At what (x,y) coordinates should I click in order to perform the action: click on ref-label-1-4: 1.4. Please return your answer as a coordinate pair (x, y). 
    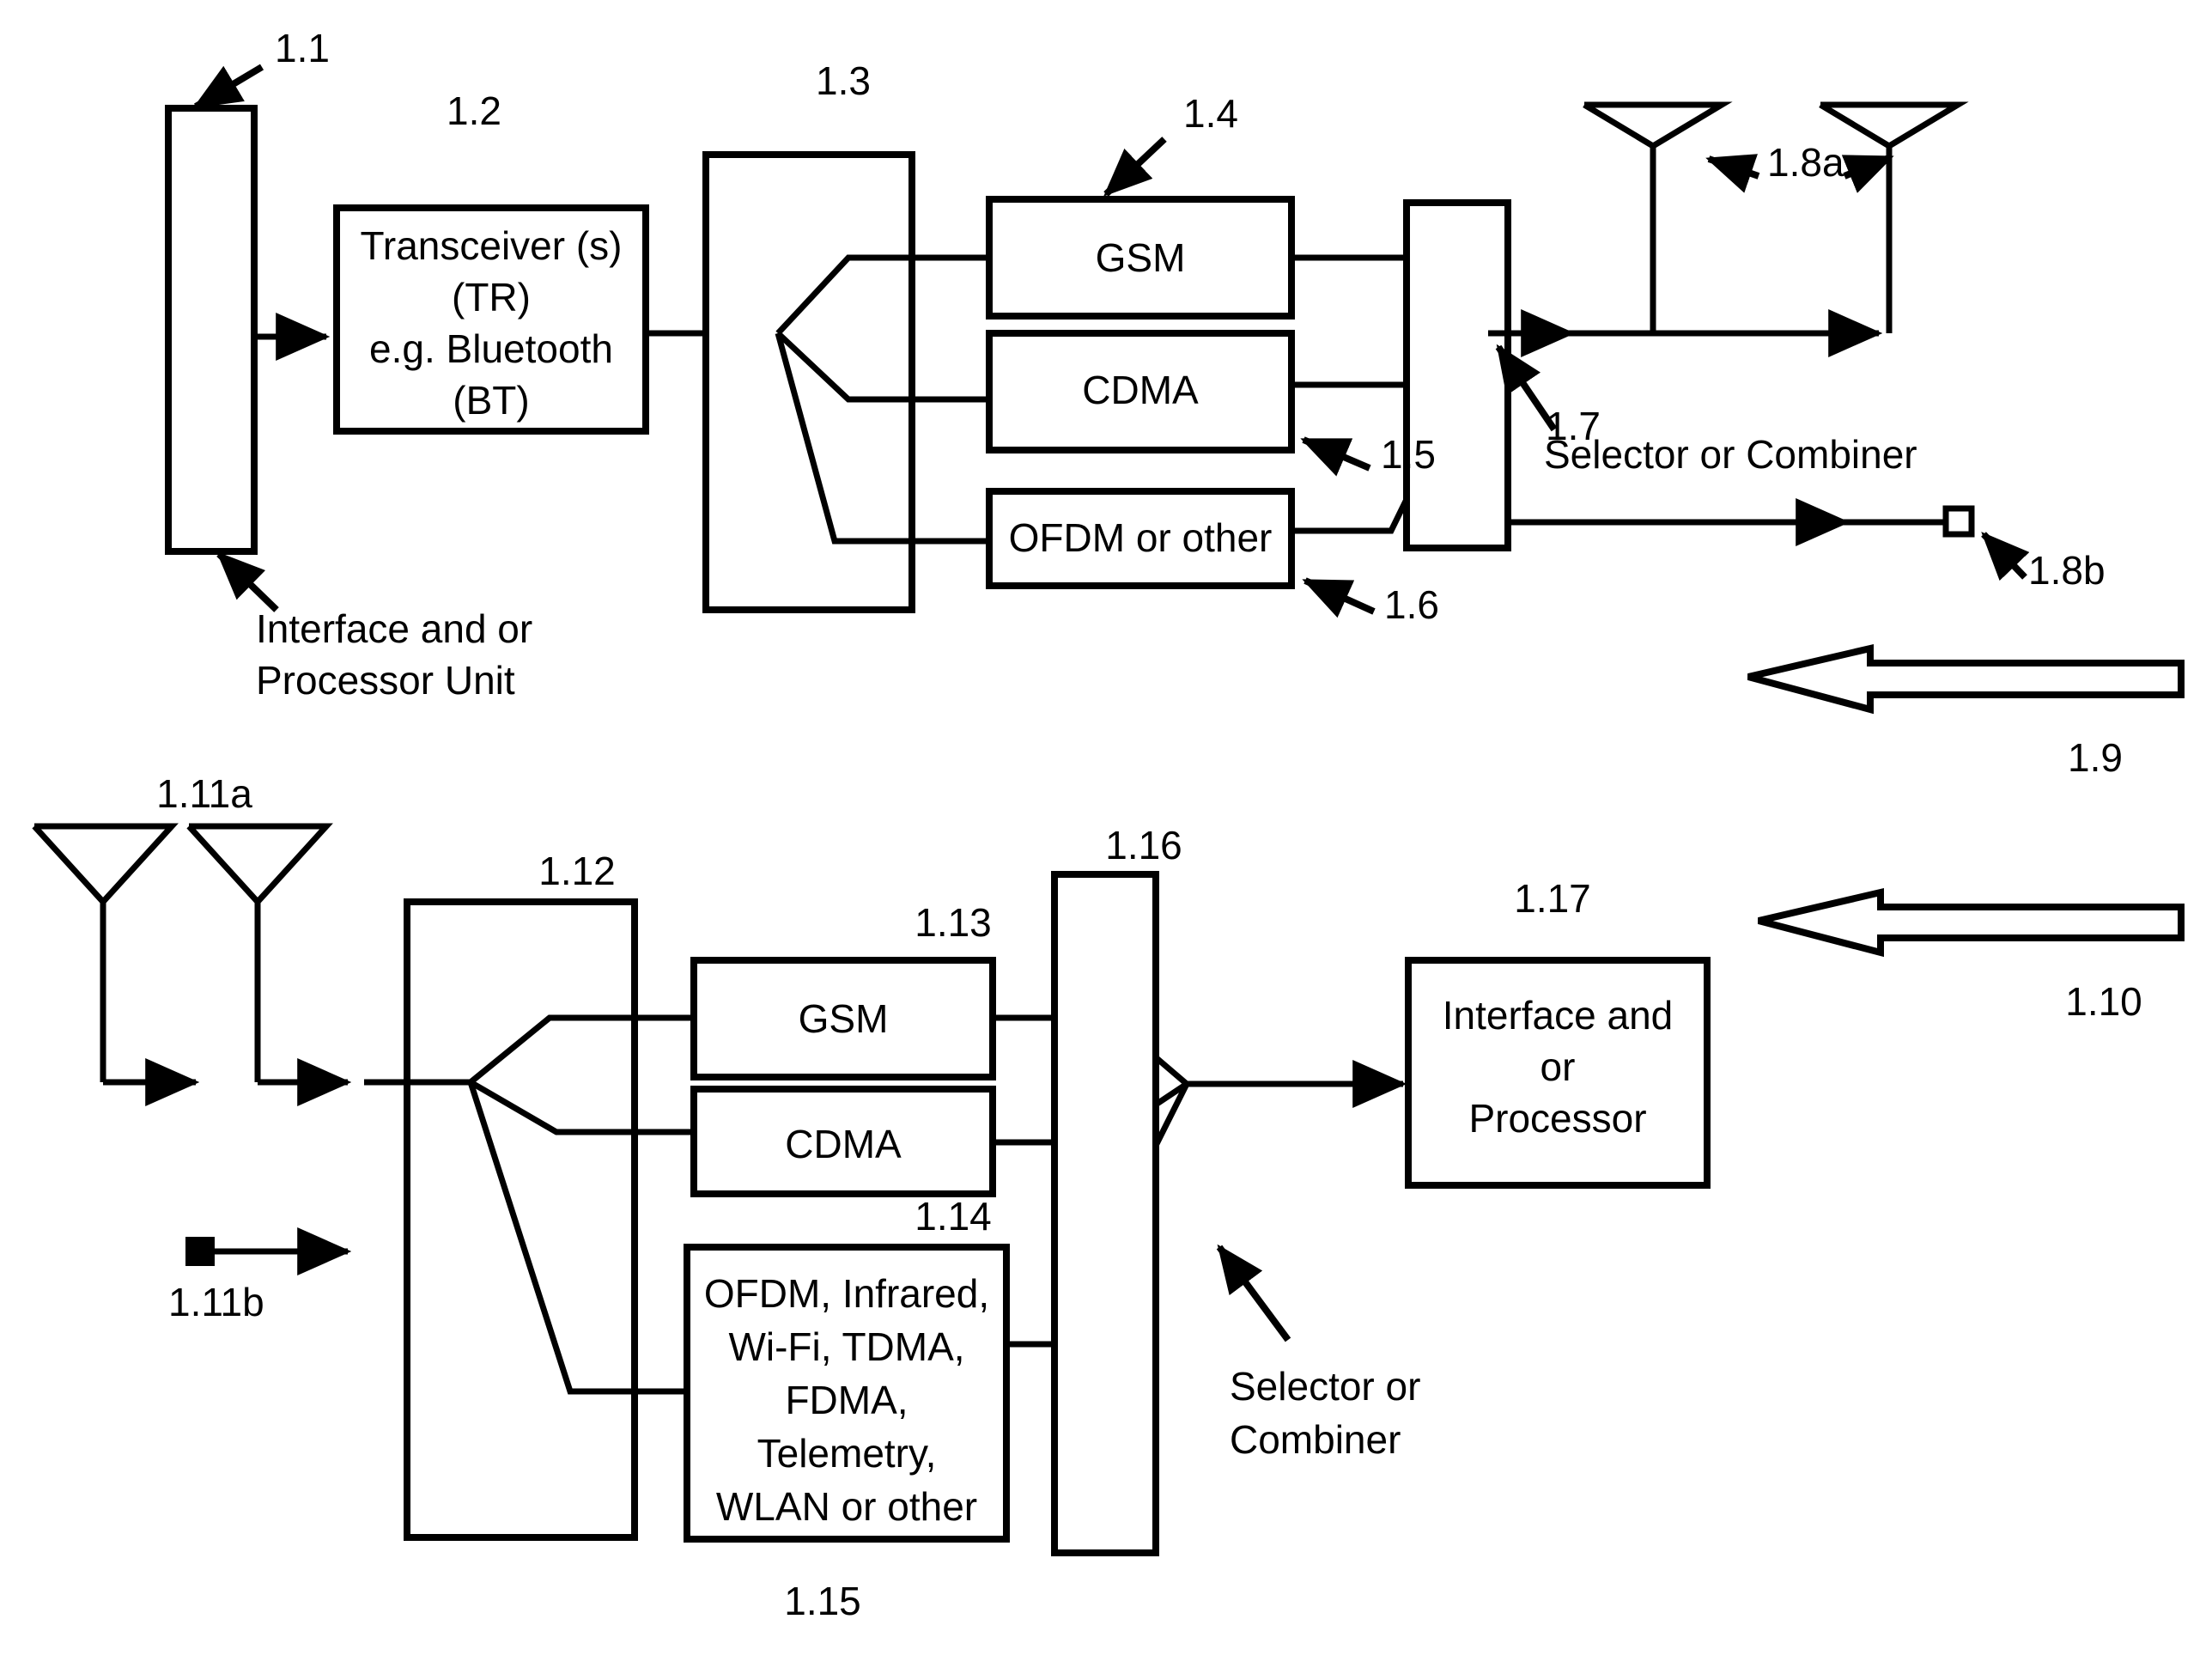
    Looking at the image, I should click on (1211, 113).